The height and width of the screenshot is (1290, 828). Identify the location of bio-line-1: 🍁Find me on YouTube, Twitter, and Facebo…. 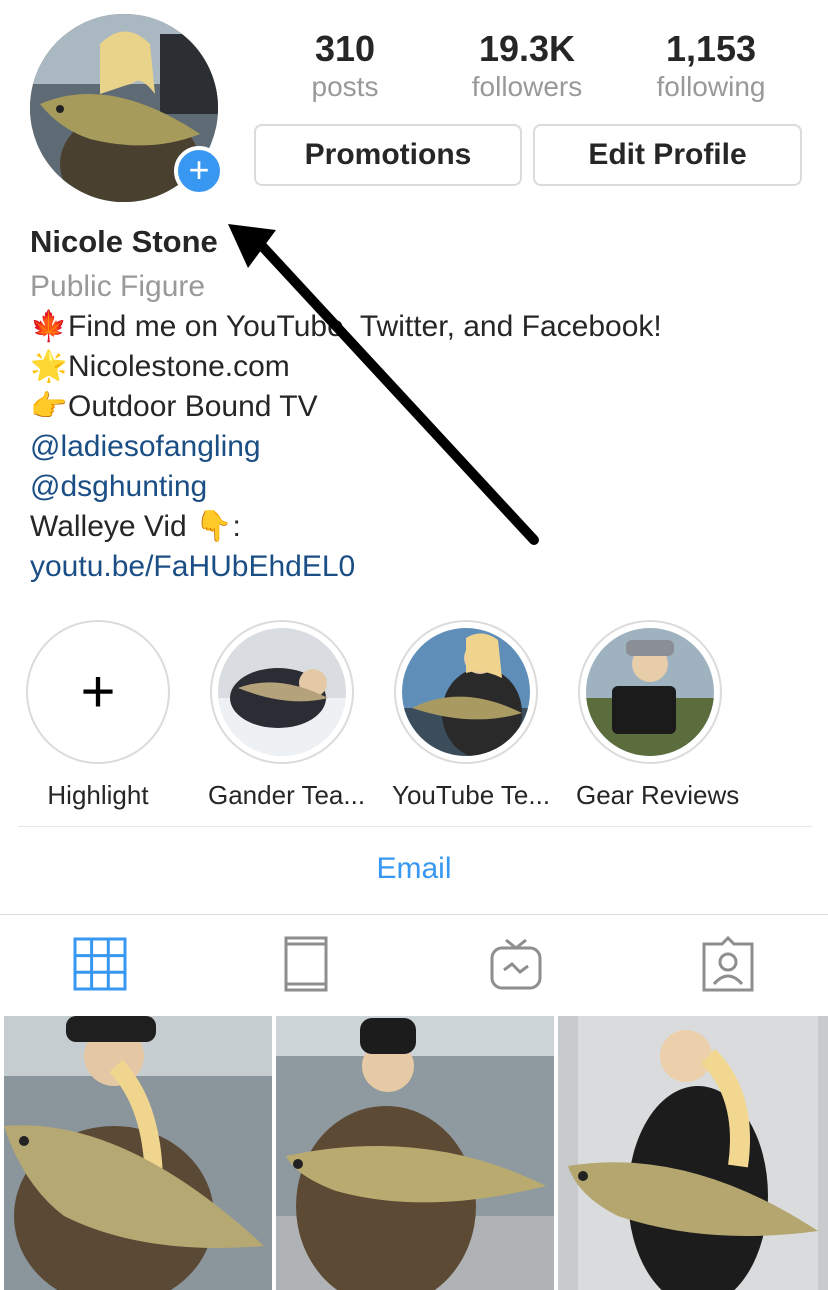
(346, 327).